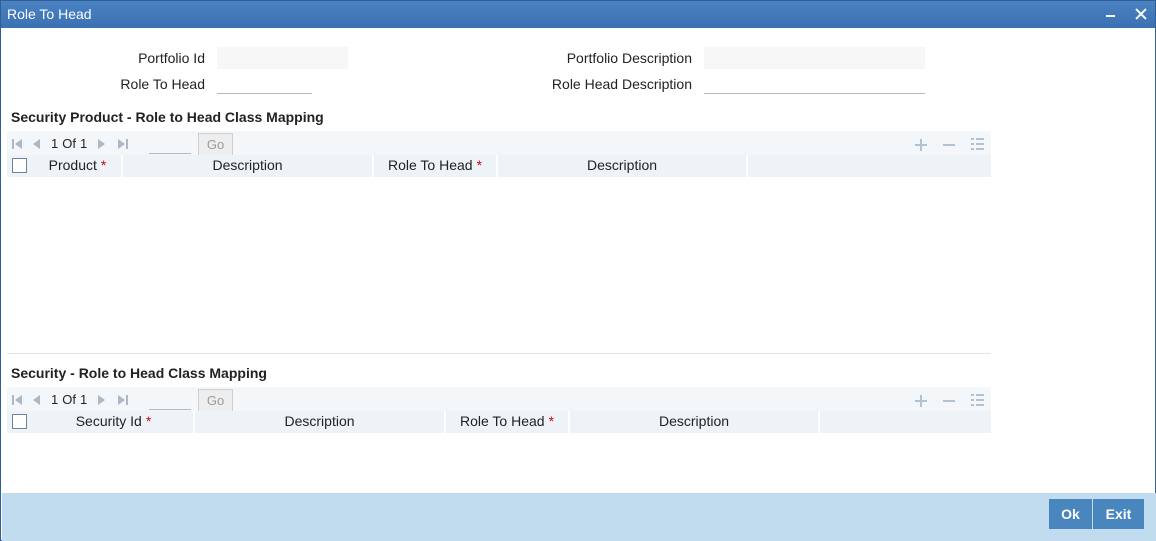 This screenshot has height=541, width=1156. What do you see at coordinates (170, 400) in the screenshot?
I see `security-page-number-input` at bounding box center [170, 400].